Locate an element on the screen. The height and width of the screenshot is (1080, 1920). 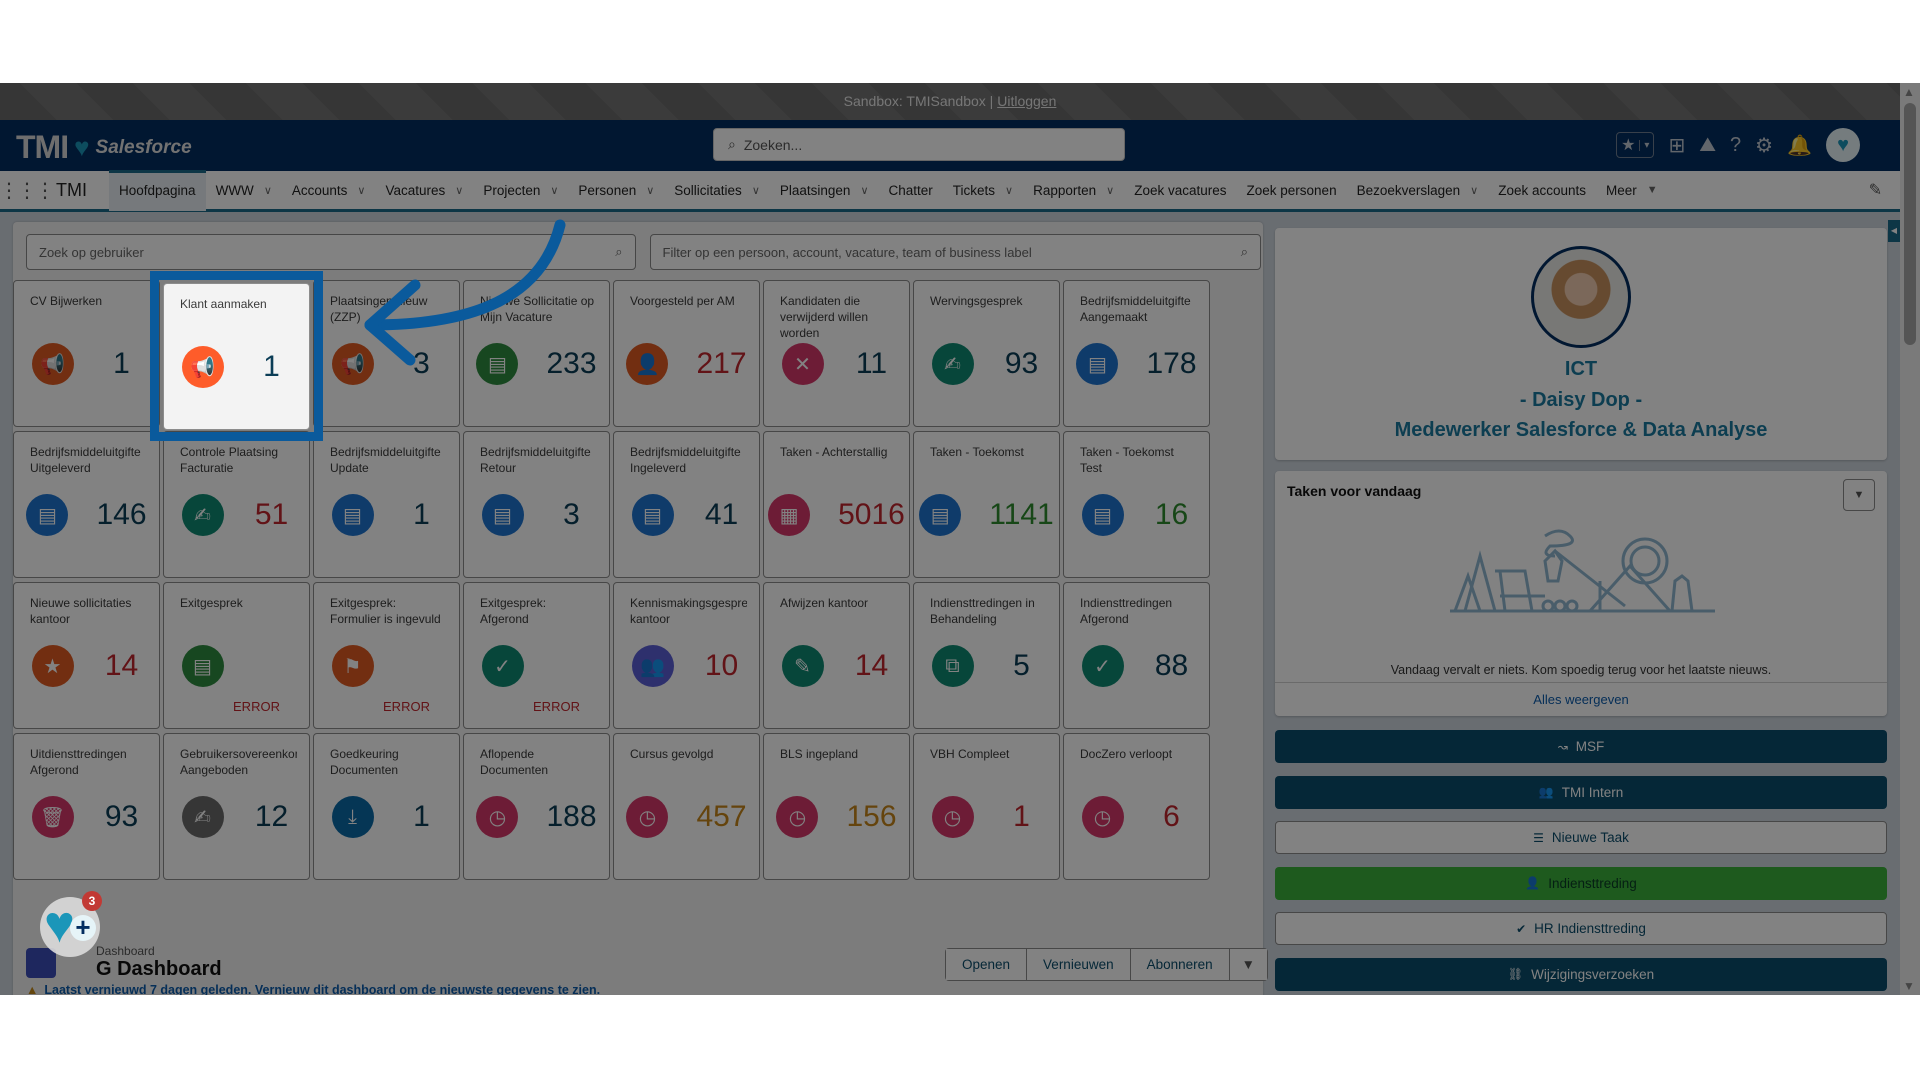
metric-tile: Bedrijfsmiddeluitgifte Aangemaakt ▤ 178 is located at coordinates (1136, 353).